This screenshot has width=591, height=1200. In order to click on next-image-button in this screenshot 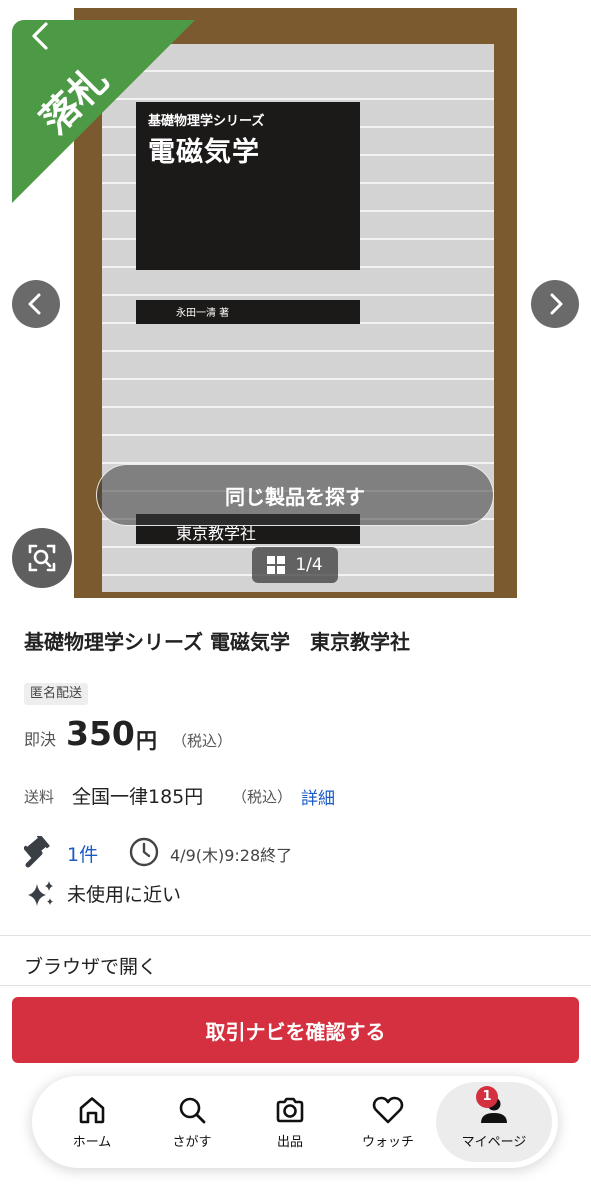, I will do `click(555, 304)`.